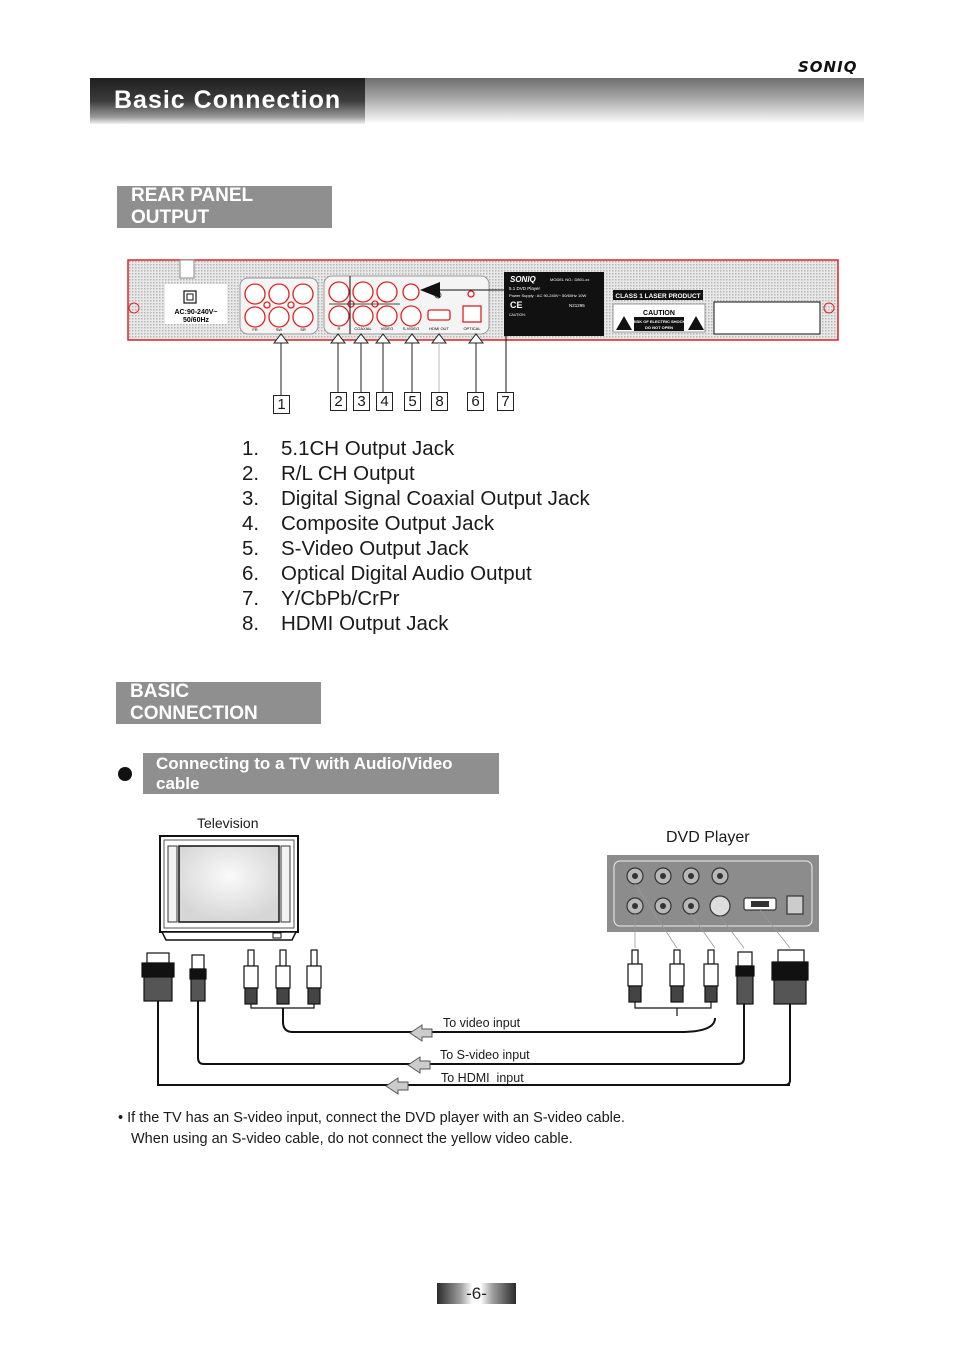  Describe the element at coordinates (387, 328) in the screenshot. I see `svg-text: VIDEO` at that location.